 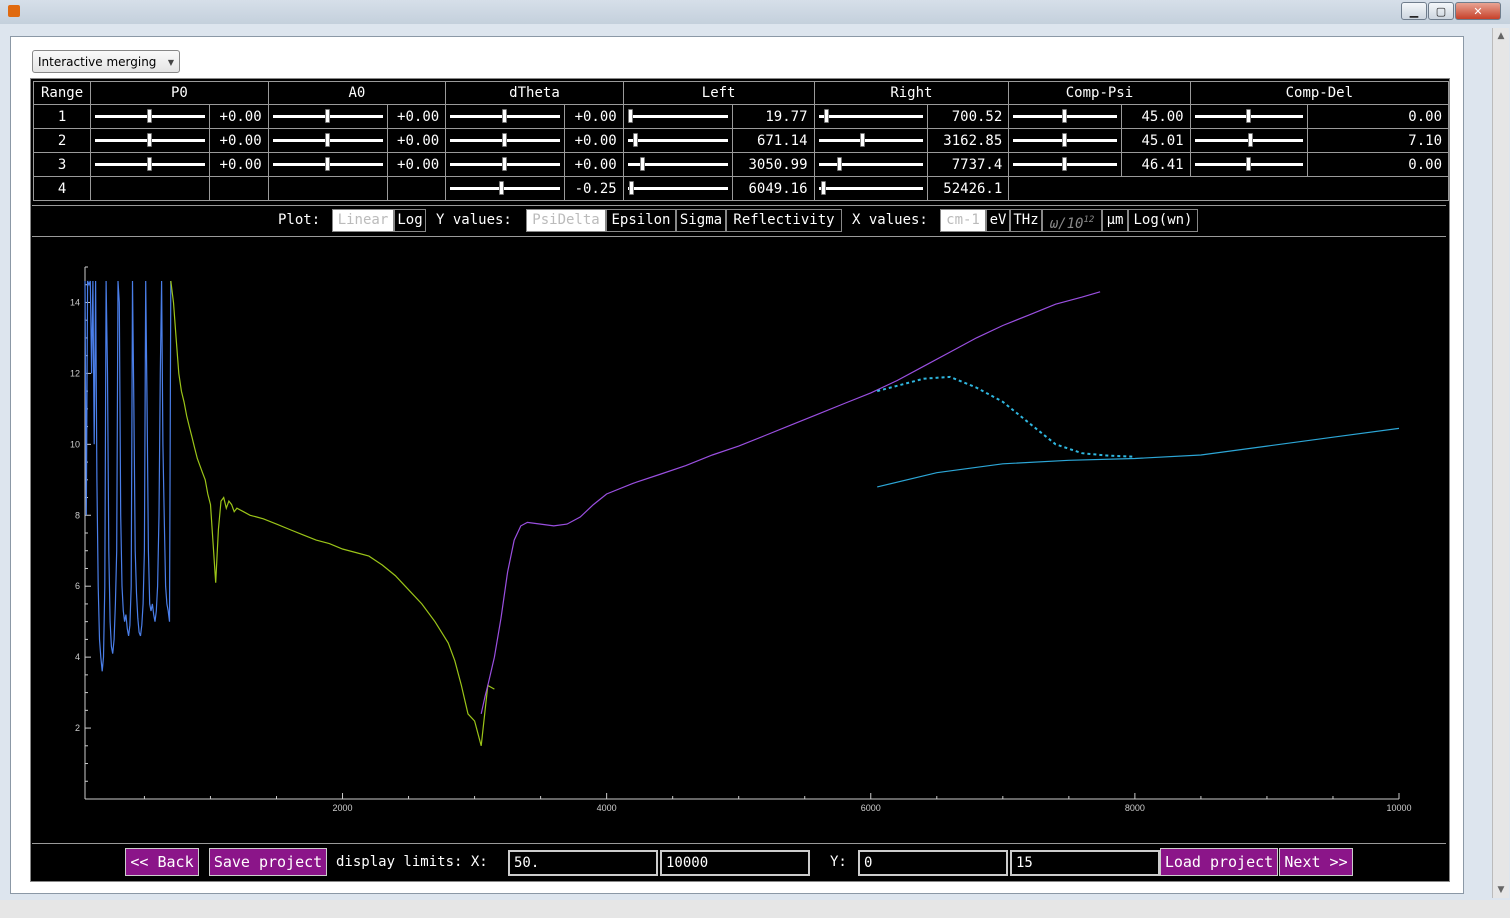 I want to click on load-project-button: Load project, so click(x=1219, y=862).